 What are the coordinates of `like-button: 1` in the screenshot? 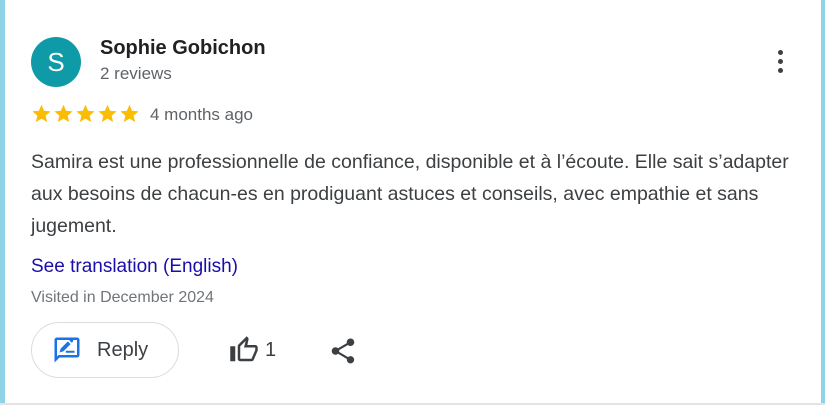 It's located at (252, 350).